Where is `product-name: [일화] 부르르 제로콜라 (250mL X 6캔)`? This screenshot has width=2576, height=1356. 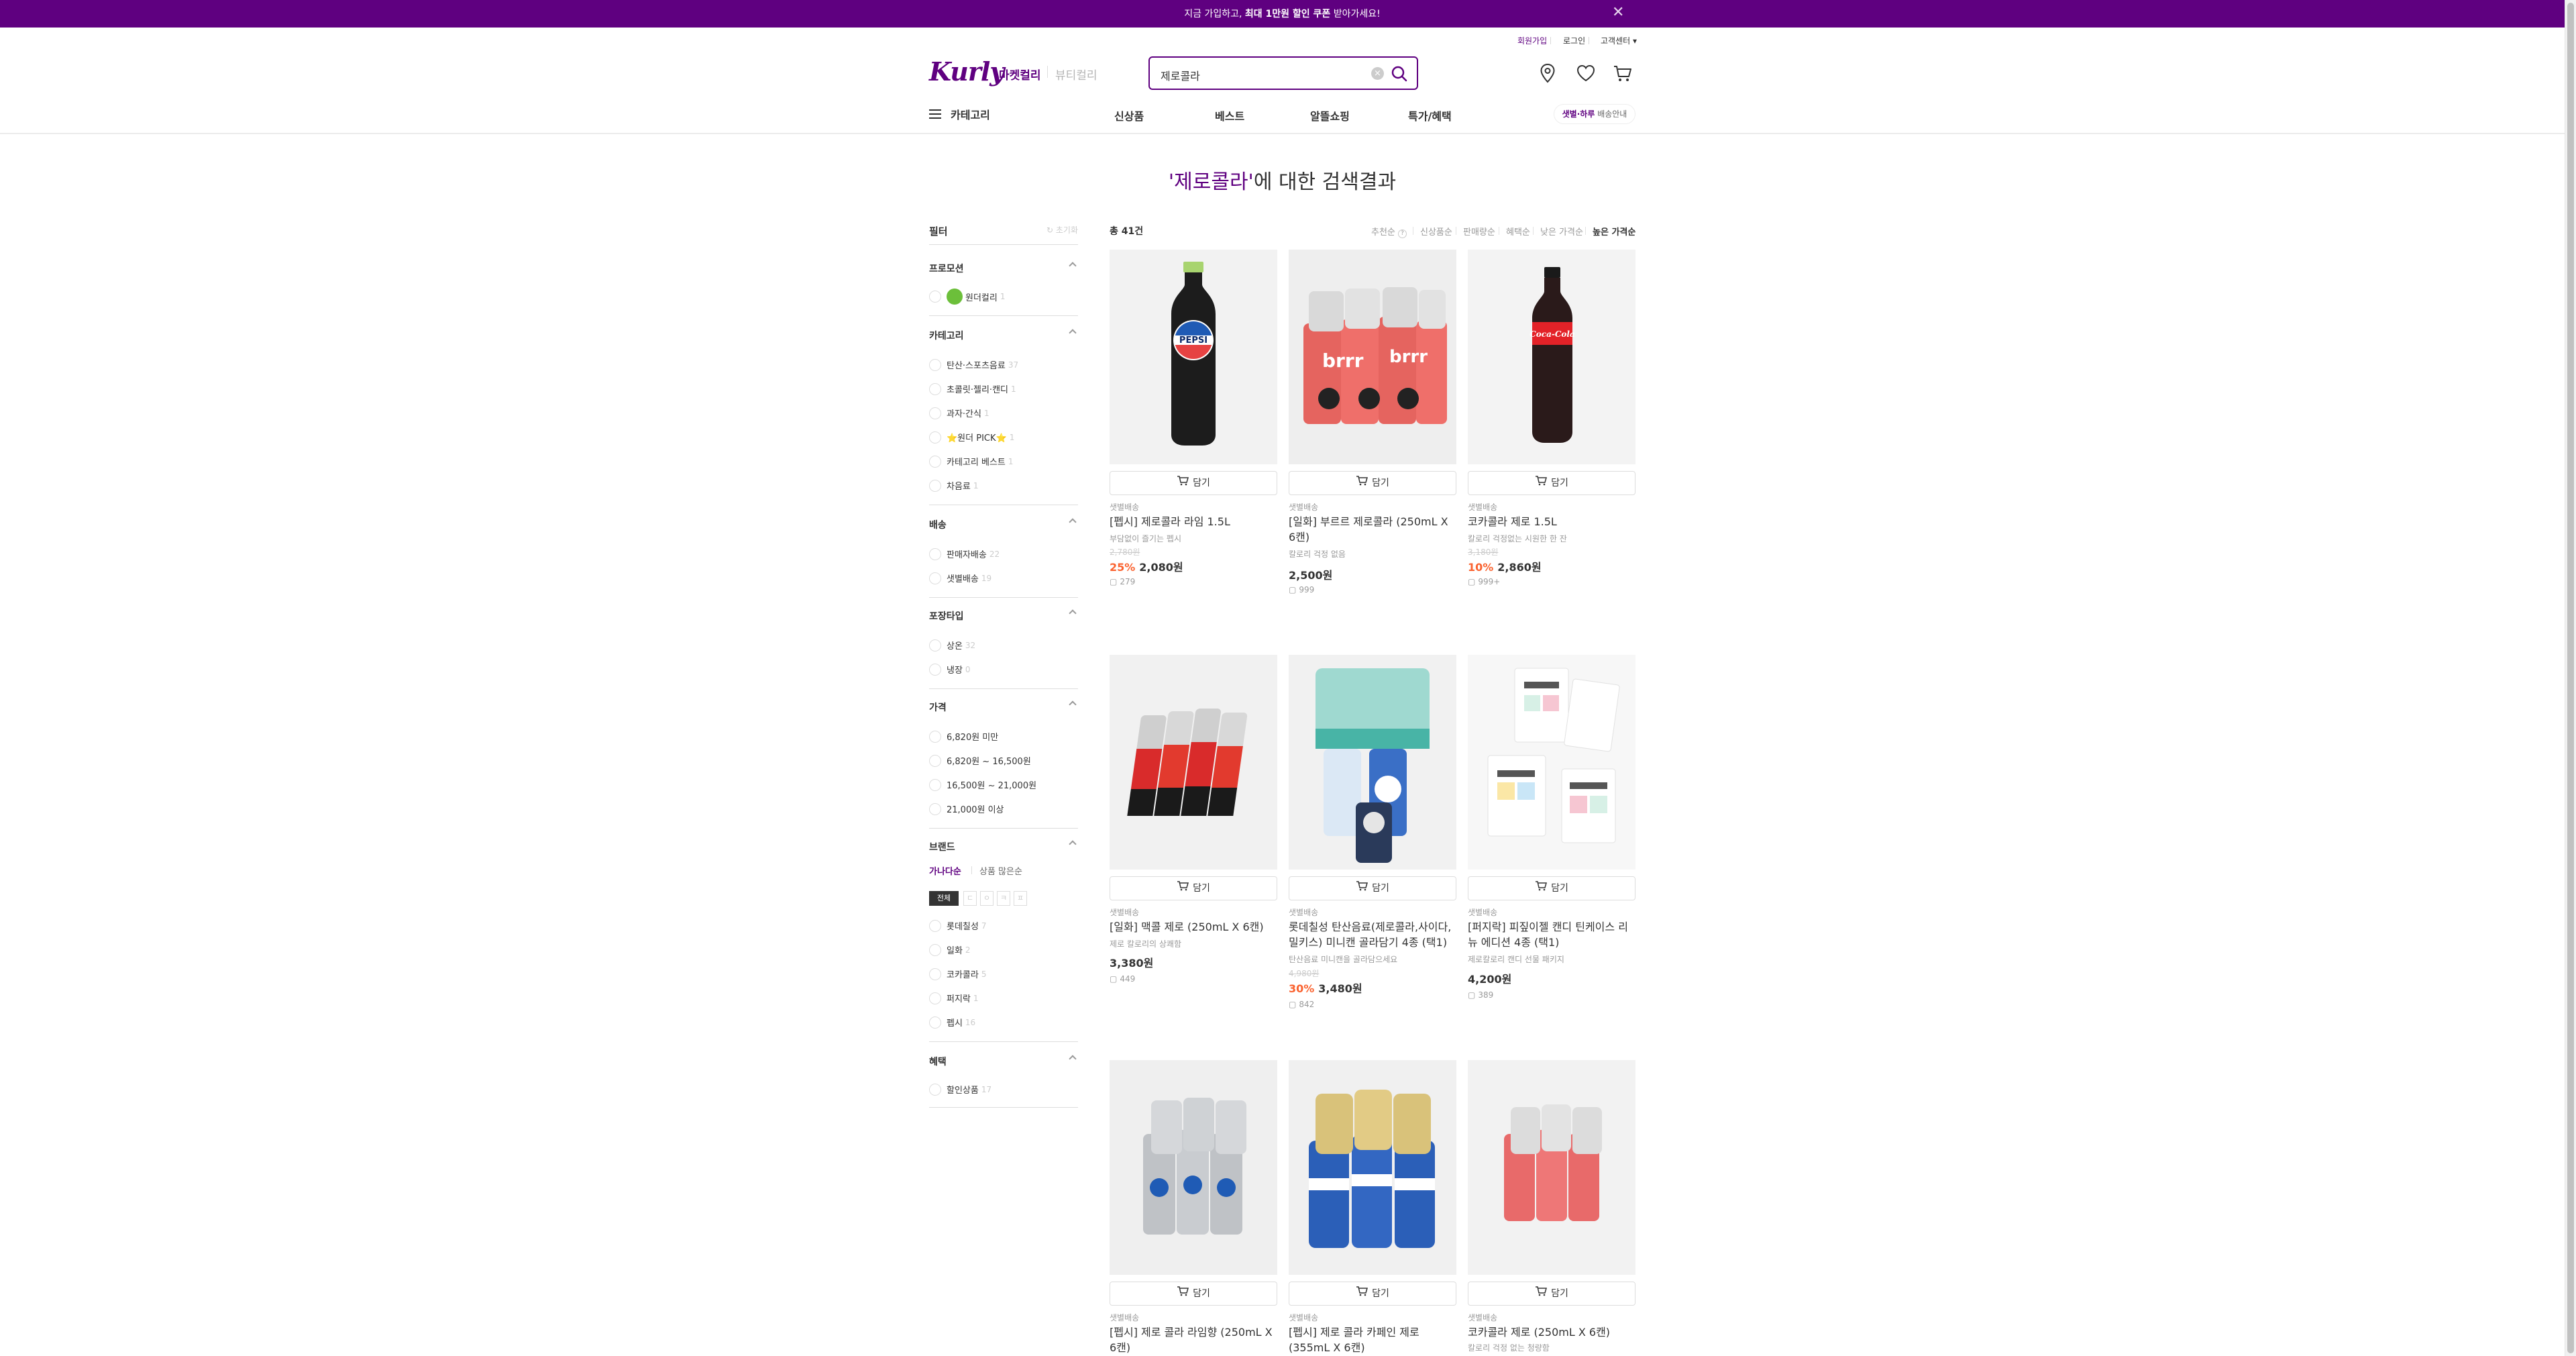
product-name: [일화] 부르르 제로콜라 (250mL X 6캔) is located at coordinates (1372, 529).